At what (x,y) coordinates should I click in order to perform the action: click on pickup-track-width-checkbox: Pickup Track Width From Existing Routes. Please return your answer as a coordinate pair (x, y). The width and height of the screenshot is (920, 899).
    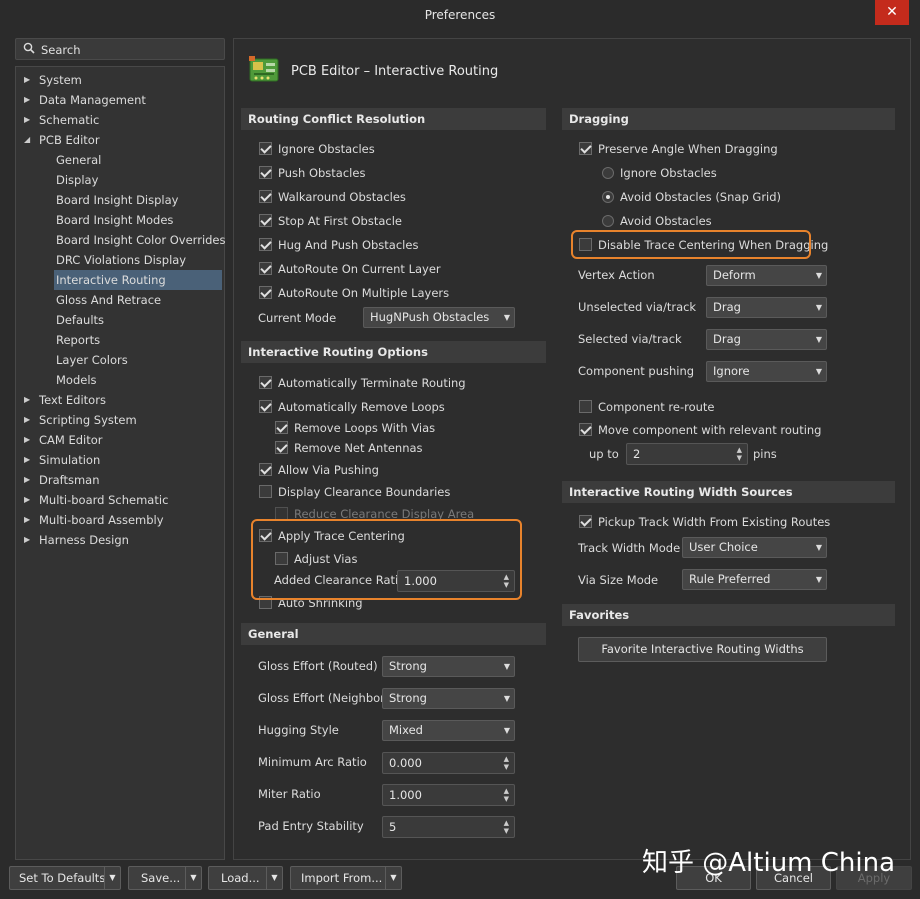
    Looking at the image, I should click on (704, 522).